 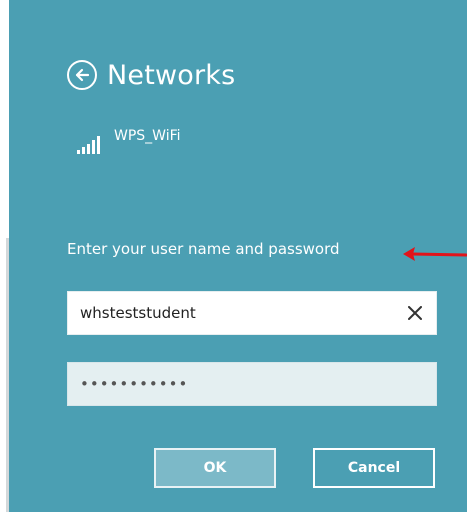 I want to click on credentials-prompt: Enter your user name and password, so click(x=203, y=249).